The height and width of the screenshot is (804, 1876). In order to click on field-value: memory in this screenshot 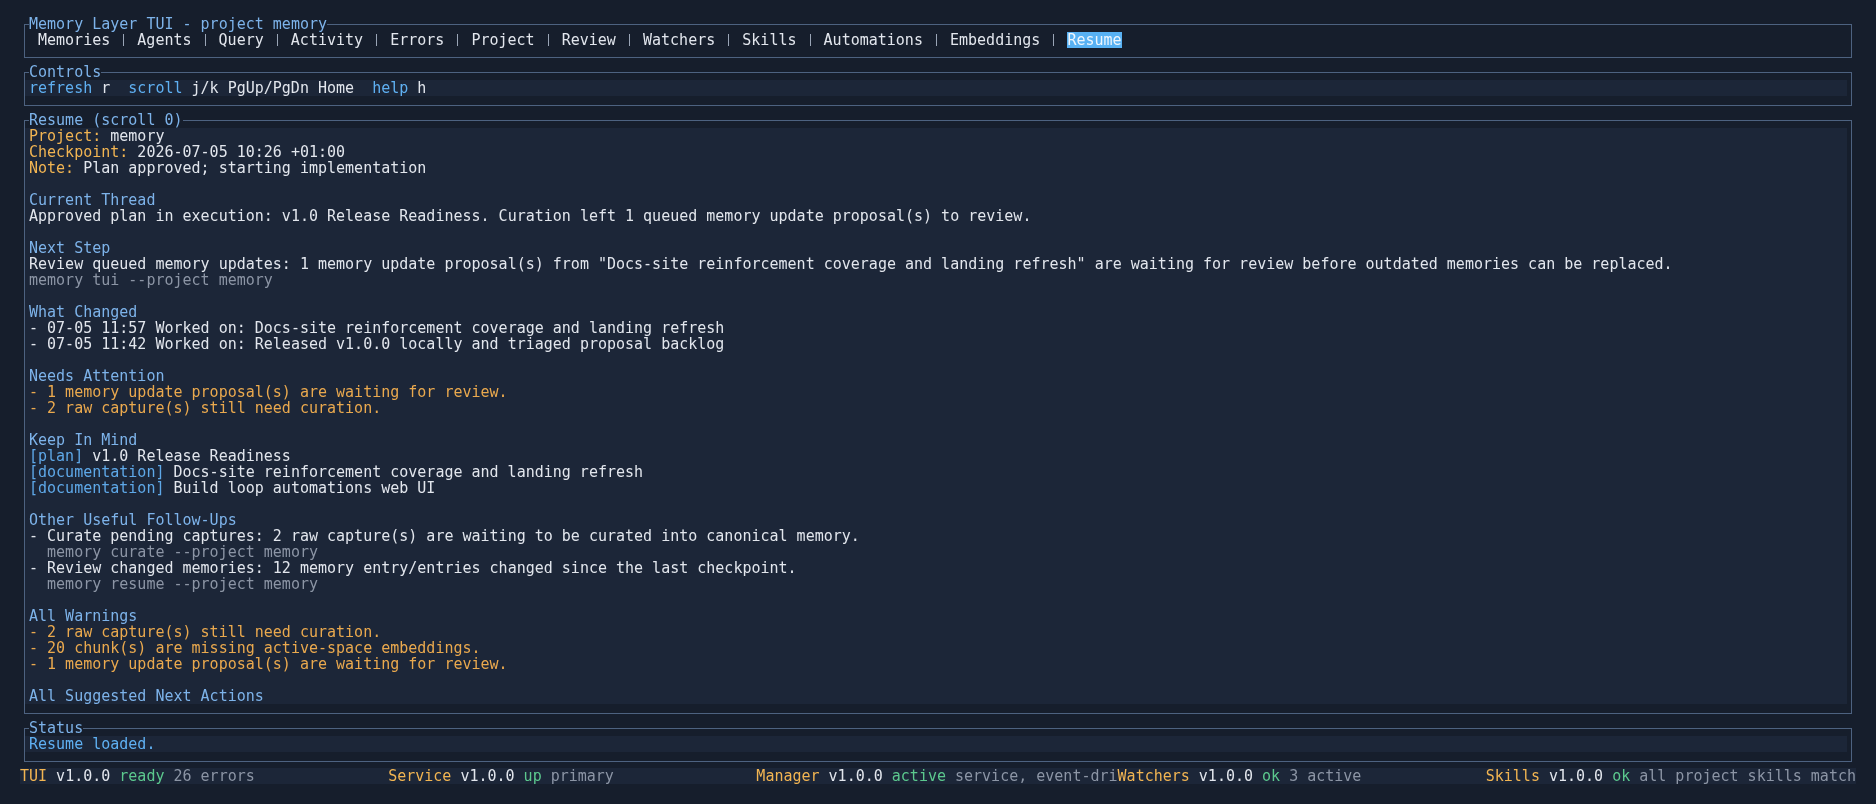, I will do `click(137, 136)`.